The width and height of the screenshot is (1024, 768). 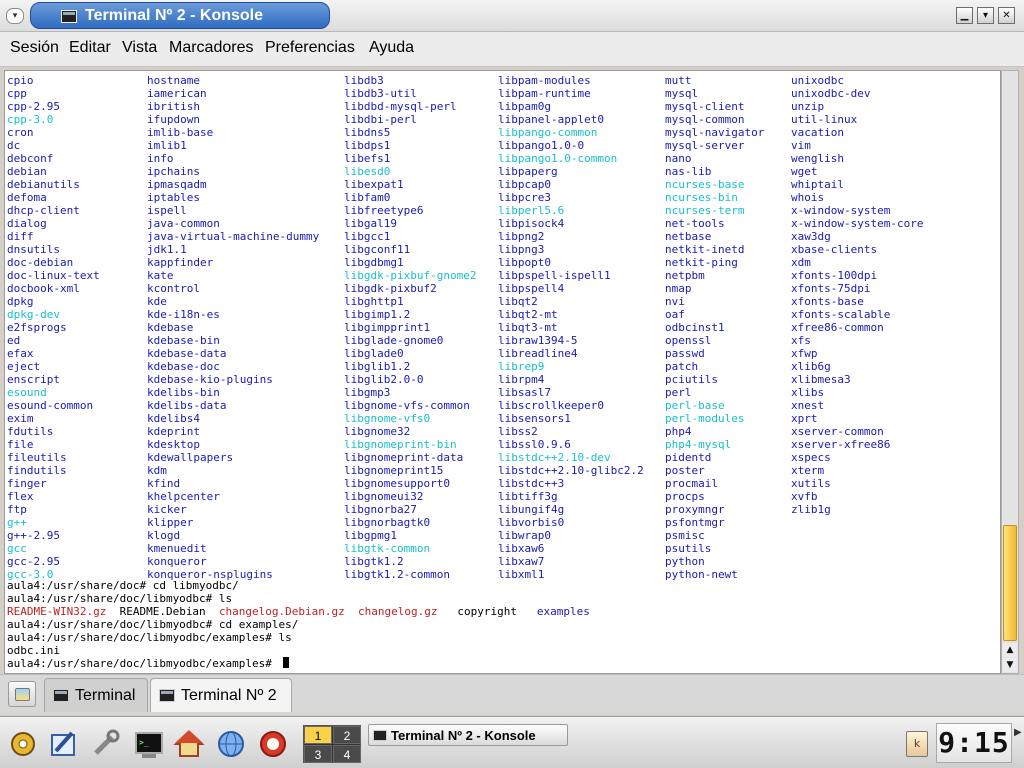 I want to click on listing-entry: procps, so click(x=685, y=496).